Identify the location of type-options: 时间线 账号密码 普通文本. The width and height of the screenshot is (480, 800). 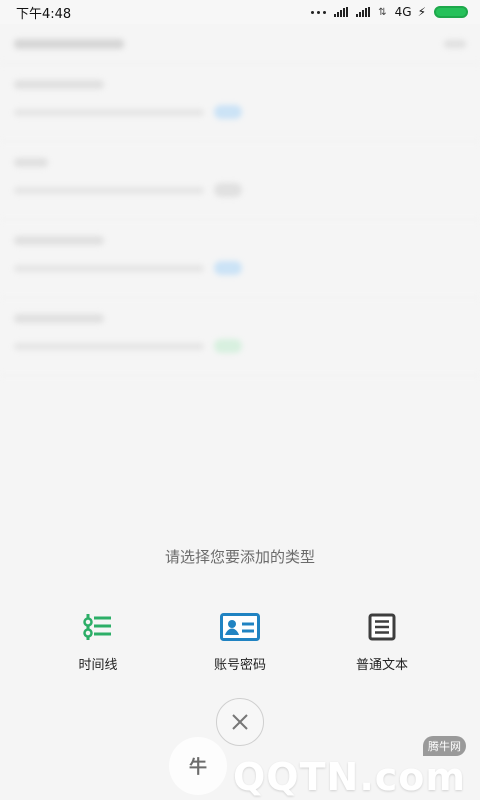
(240, 641).